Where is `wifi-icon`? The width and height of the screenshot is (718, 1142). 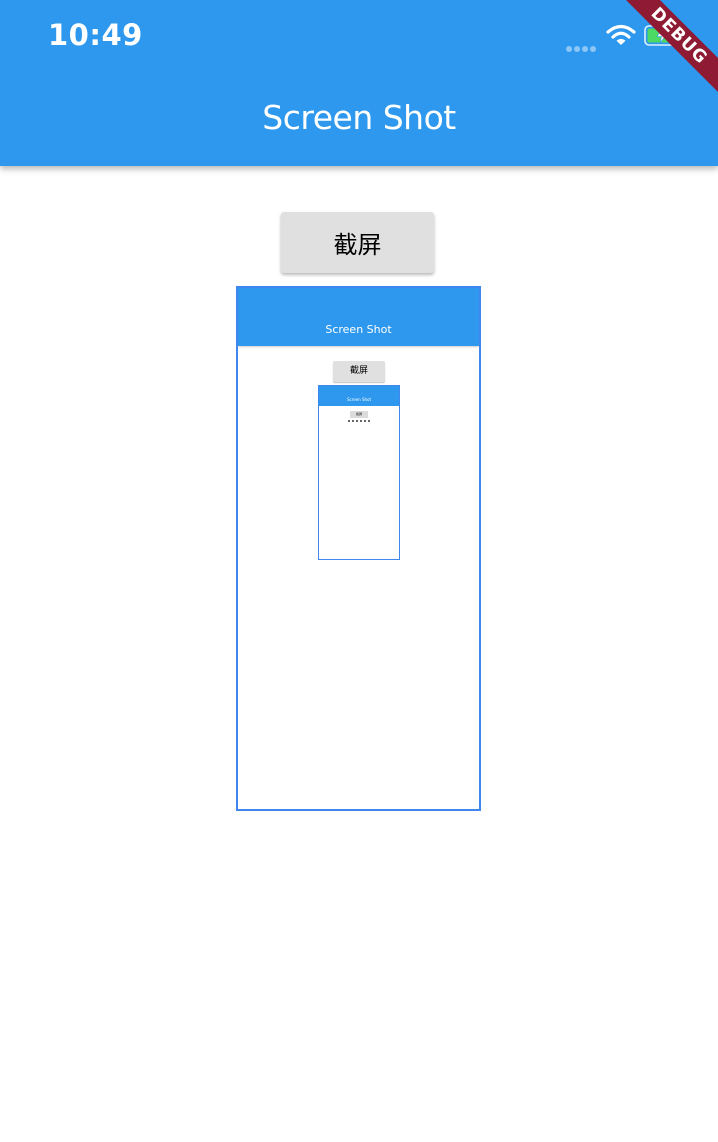
wifi-icon is located at coordinates (621, 34).